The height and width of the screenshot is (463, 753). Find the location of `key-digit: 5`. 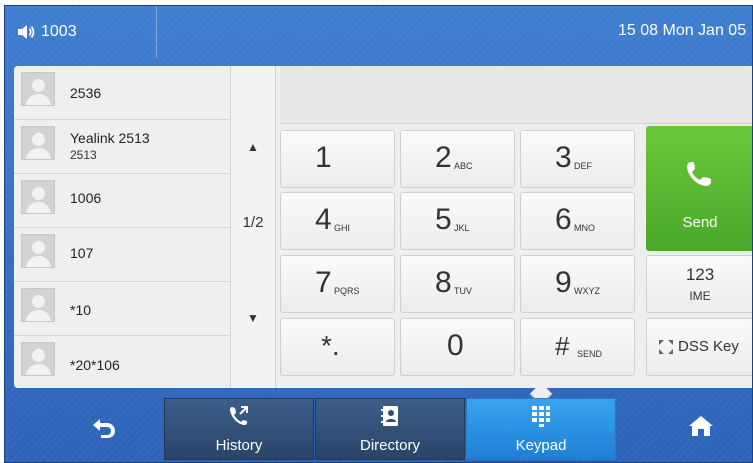

key-digit: 5 is located at coordinates (443, 219).